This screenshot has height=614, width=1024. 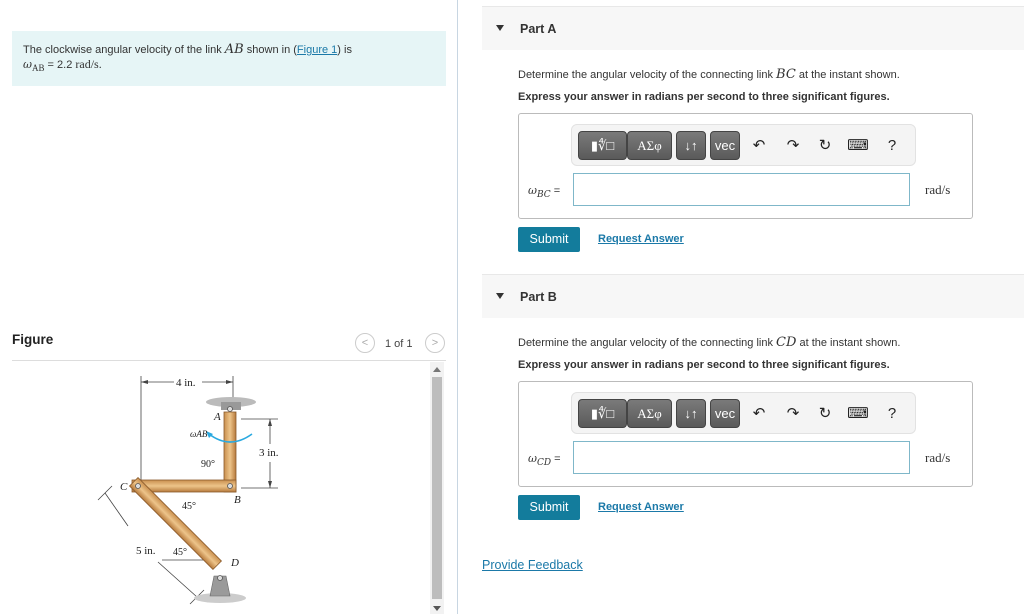 What do you see at coordinates (641, 239) in the screenshot?
I see `part-a-request-answer-link: Request Answer` at bounding box center [641, 239].